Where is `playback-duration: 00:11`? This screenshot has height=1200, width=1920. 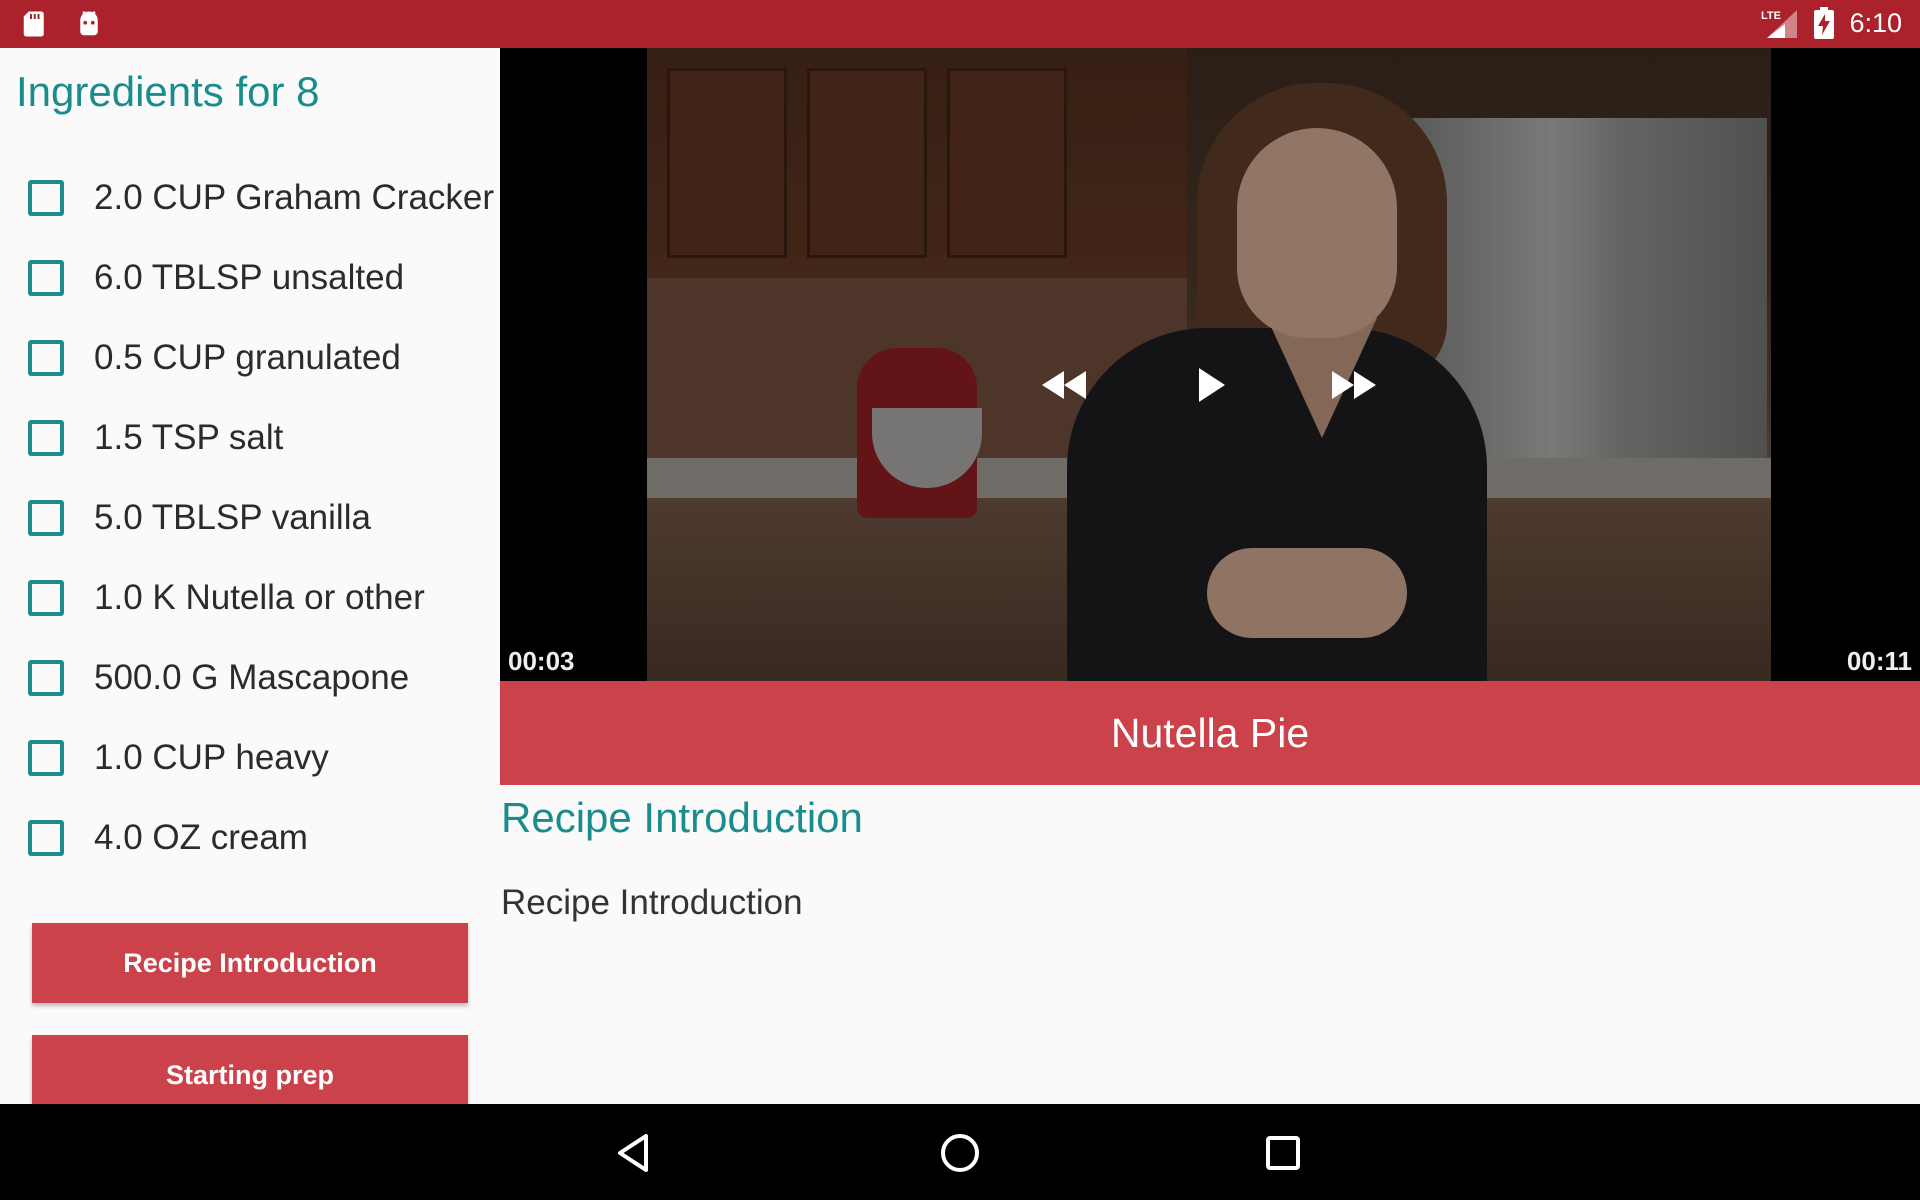
playback-duration: 00:11 is located at coordinates (1879, 661).